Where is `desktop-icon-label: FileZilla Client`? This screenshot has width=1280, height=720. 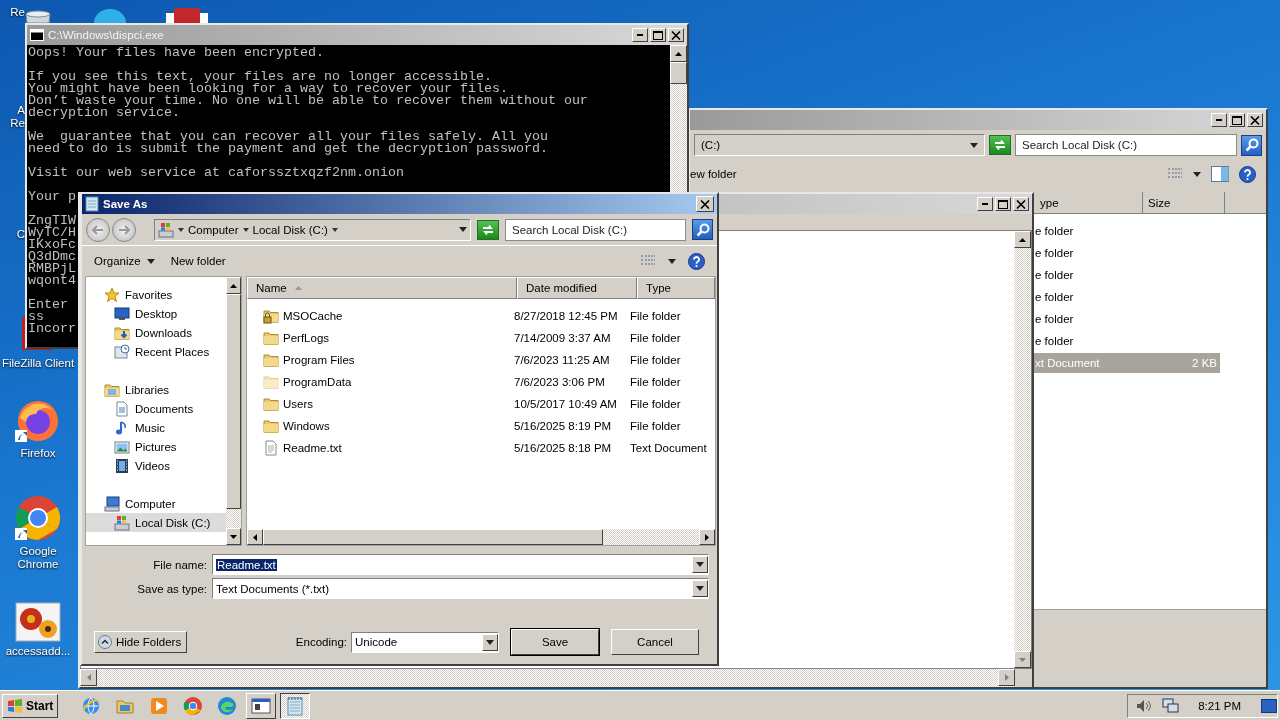
desktop-icon-label: FileZilla Client is located at coordinates (38, 363).